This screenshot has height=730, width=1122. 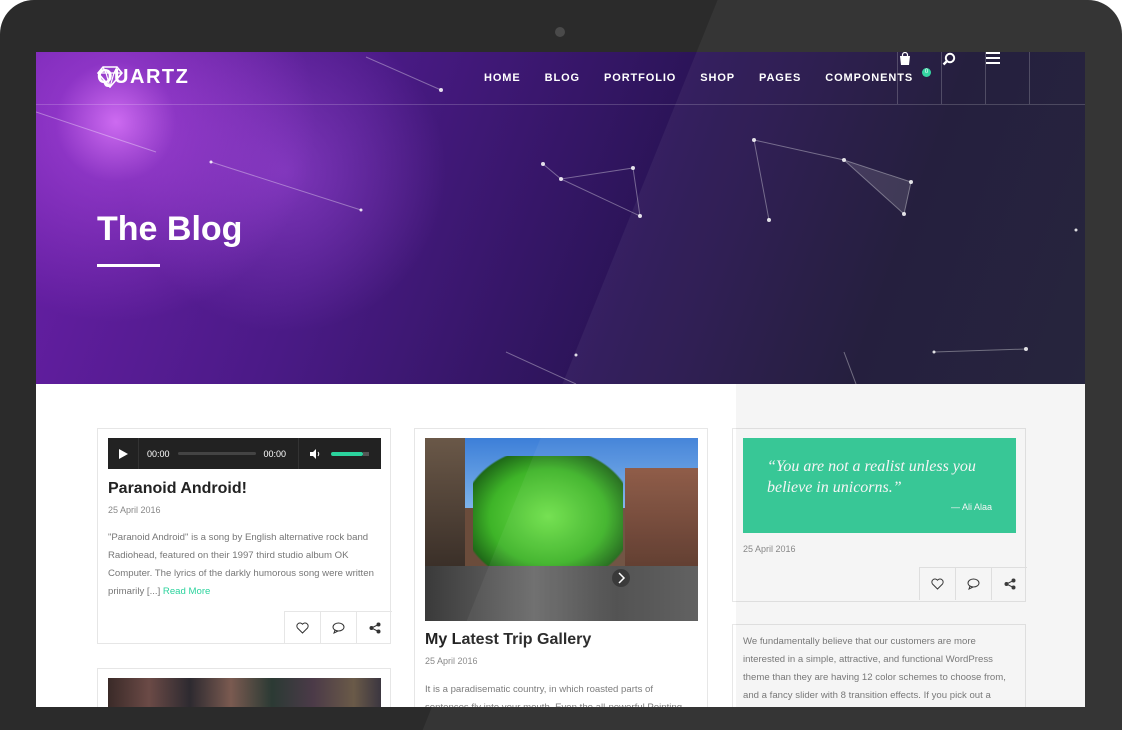 What do you see at coordinates (780, 78) in the screenshot?
I see `nav-pages: PAGES` at bounding box center [780, 78].